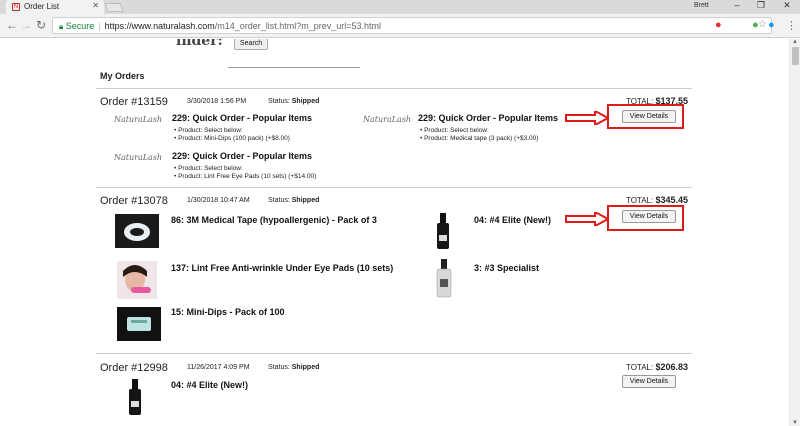 Image resolution: width=800 pixels, height=426 pixels. I want to click on total-value: $345.45, so click(671, 200).